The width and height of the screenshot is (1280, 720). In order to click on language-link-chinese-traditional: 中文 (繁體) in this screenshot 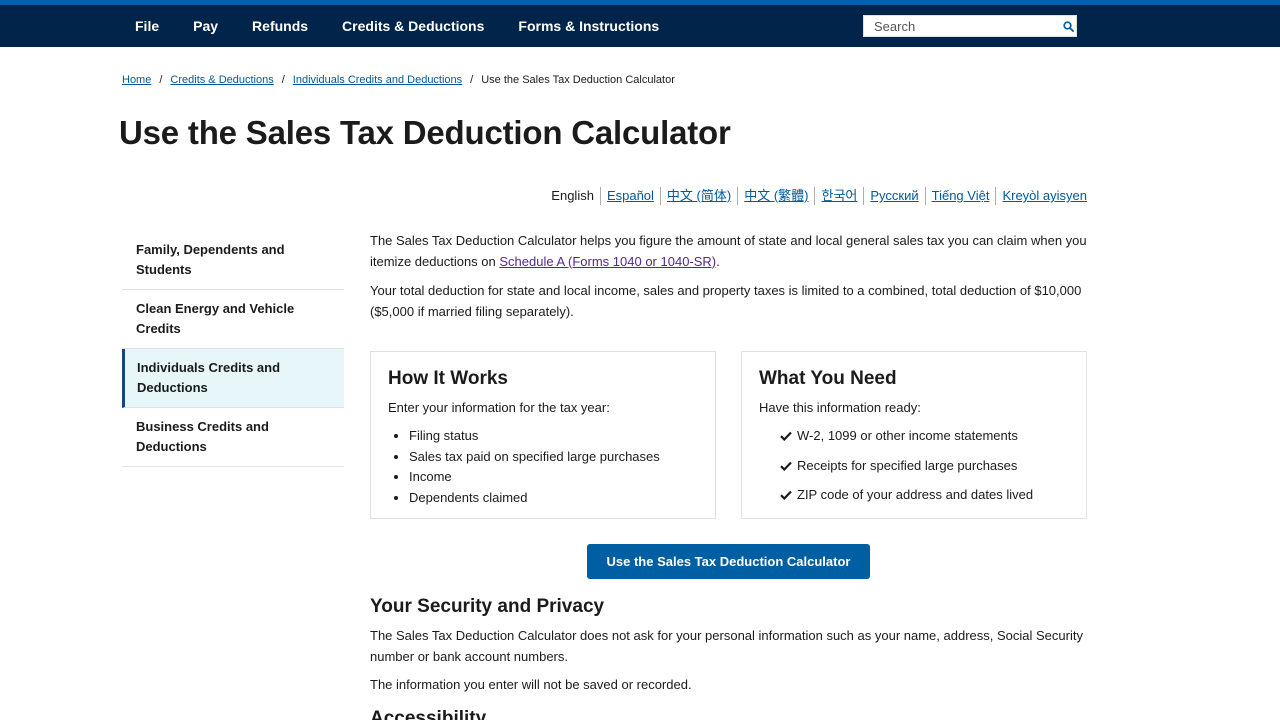, I will do `click(775, 196)`.